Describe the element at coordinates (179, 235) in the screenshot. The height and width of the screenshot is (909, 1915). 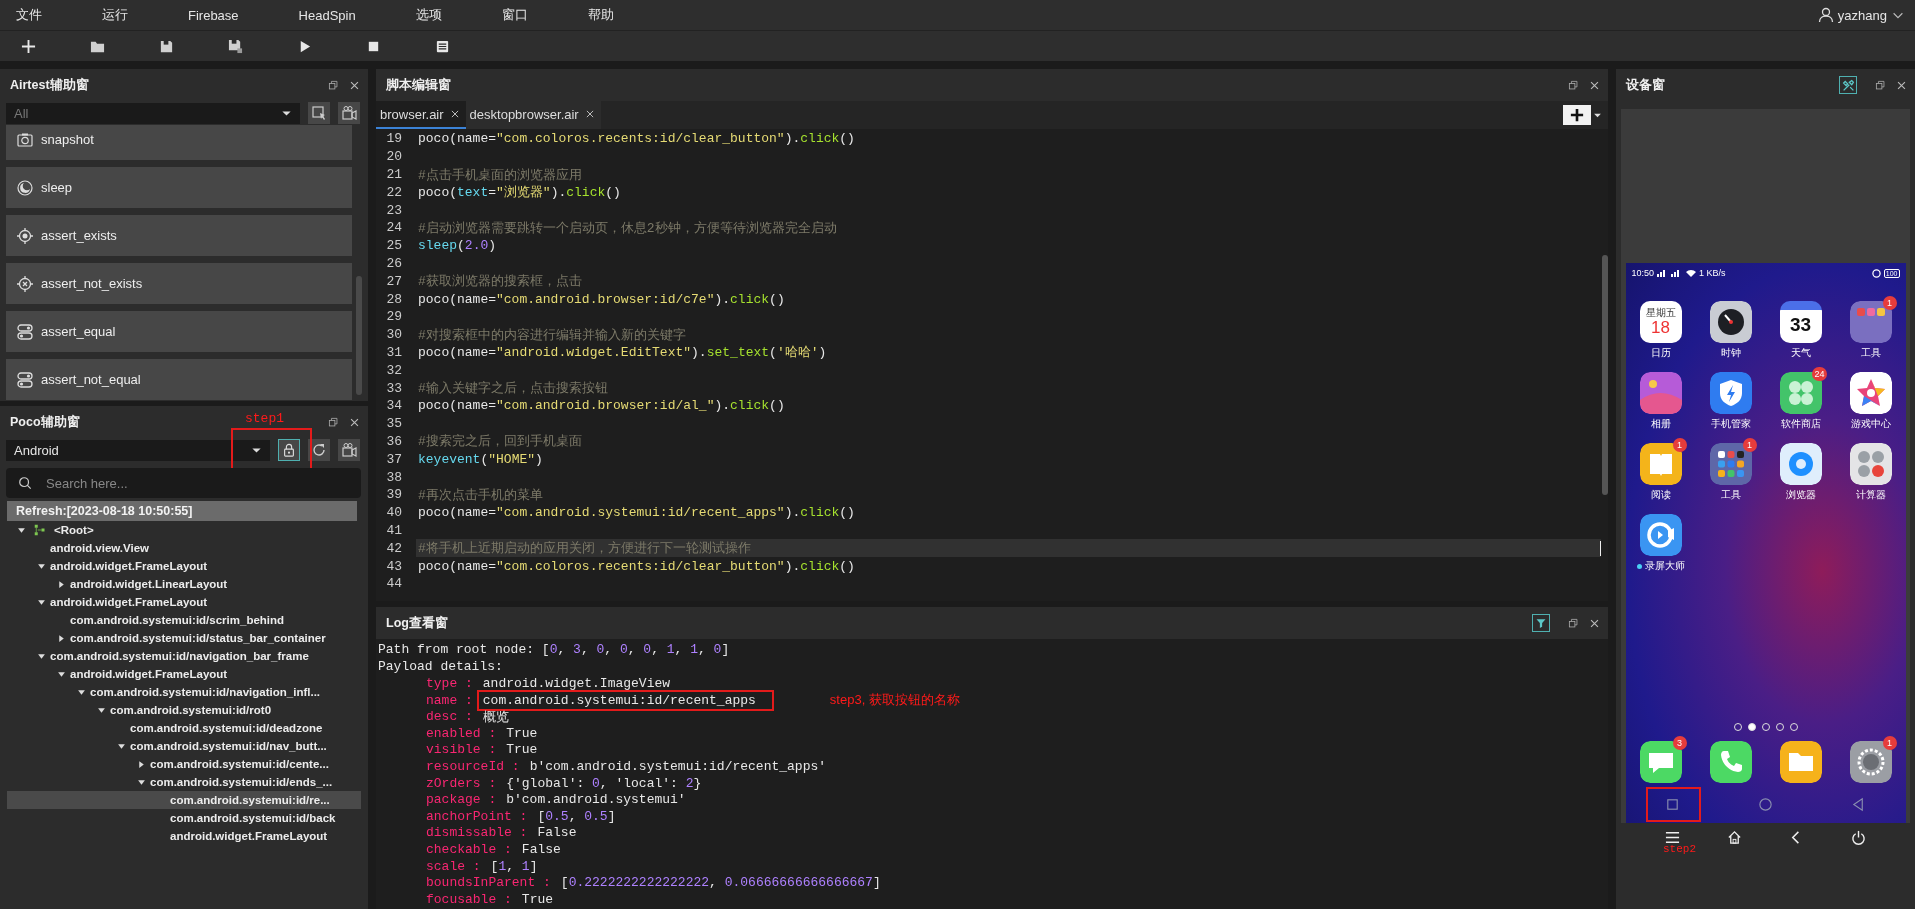
I see `action-button: assert_exists` at that location.